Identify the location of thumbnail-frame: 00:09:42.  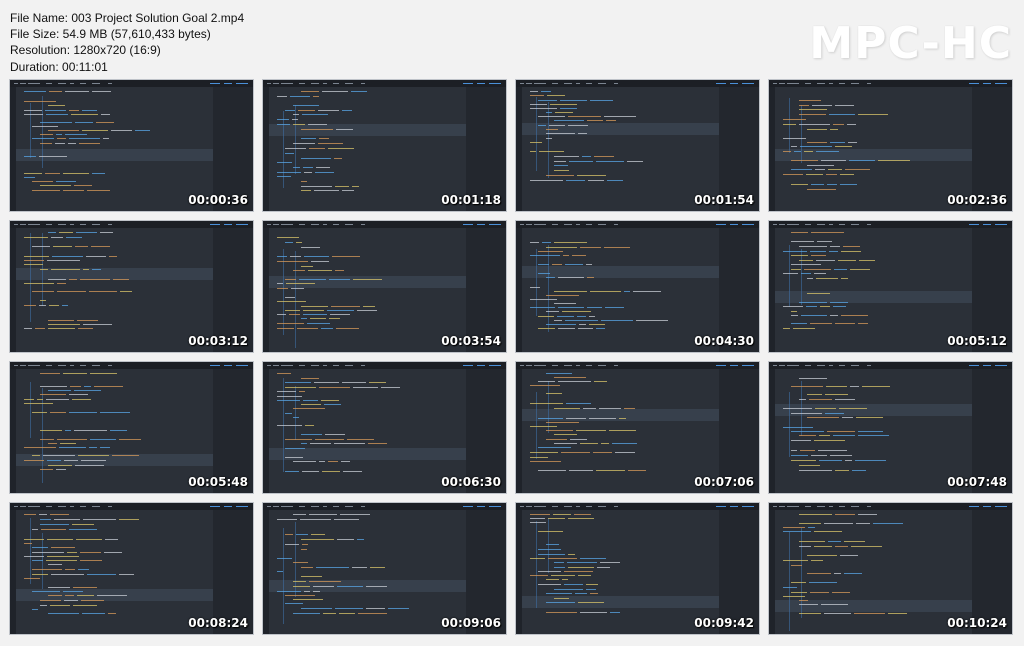
(637, 568).